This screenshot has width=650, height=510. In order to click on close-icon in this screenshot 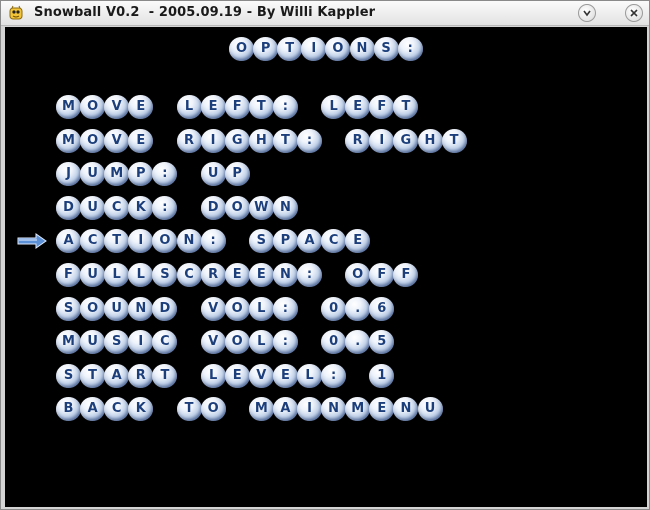, I will do `click(634, 13)`.